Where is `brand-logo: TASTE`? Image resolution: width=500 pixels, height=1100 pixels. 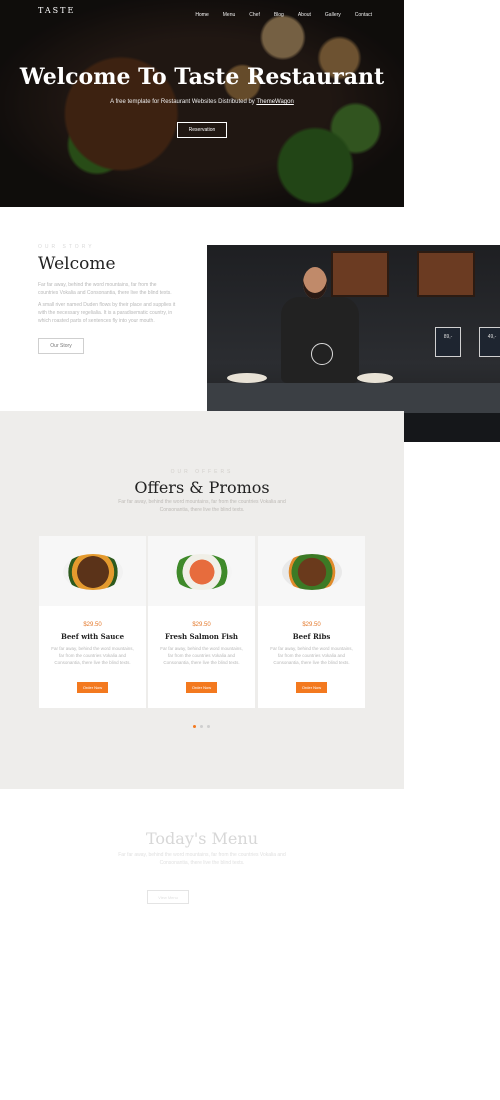 brand-logo: TASTE is located at coordinates (56, 10).